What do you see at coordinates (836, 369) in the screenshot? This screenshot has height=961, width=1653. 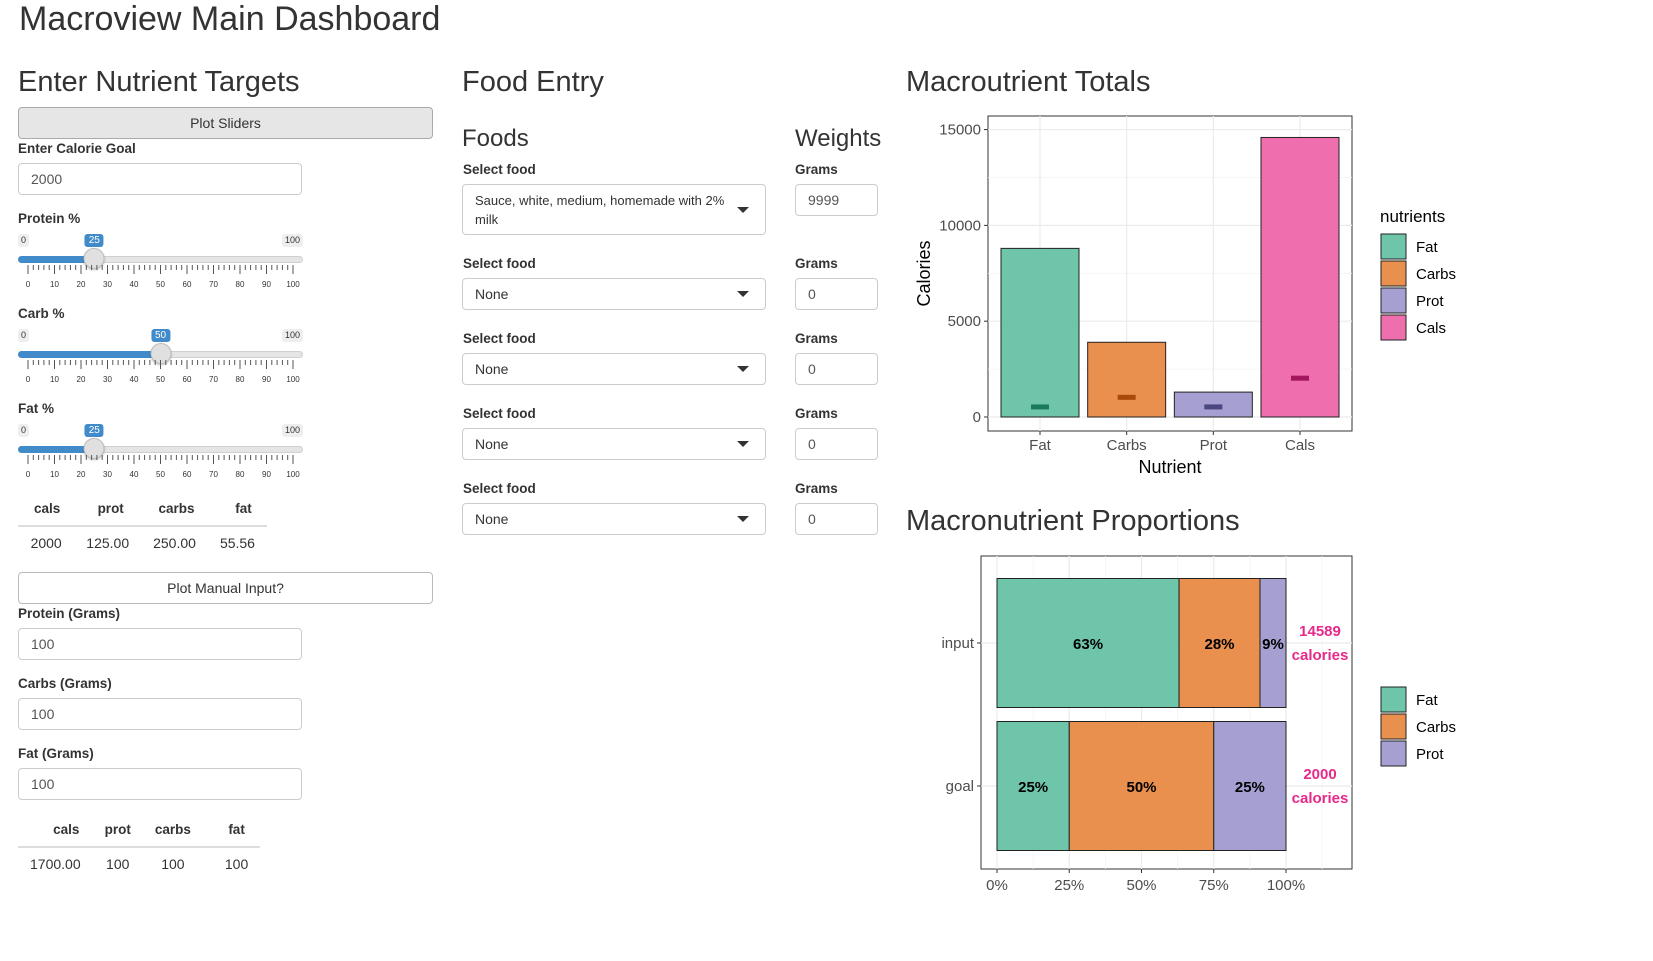 I see `grams-input-3: 0` at bounding box center [836, 369].